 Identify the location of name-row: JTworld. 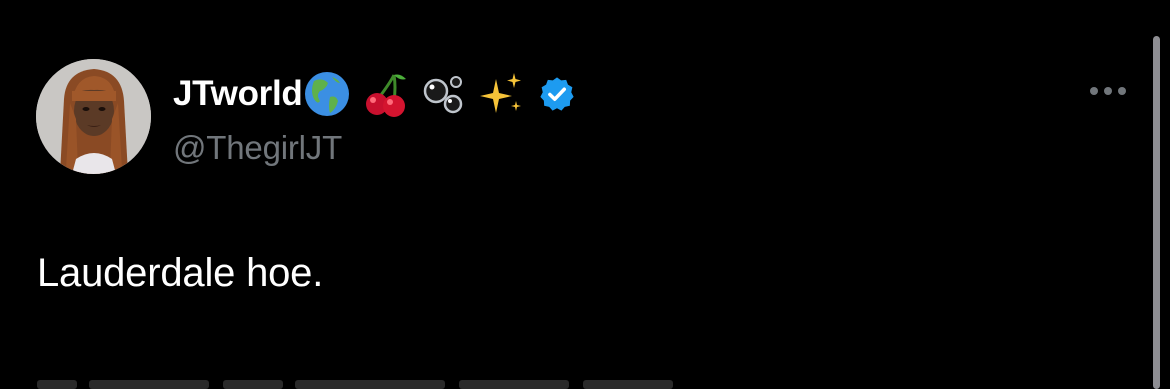
(374, 94).